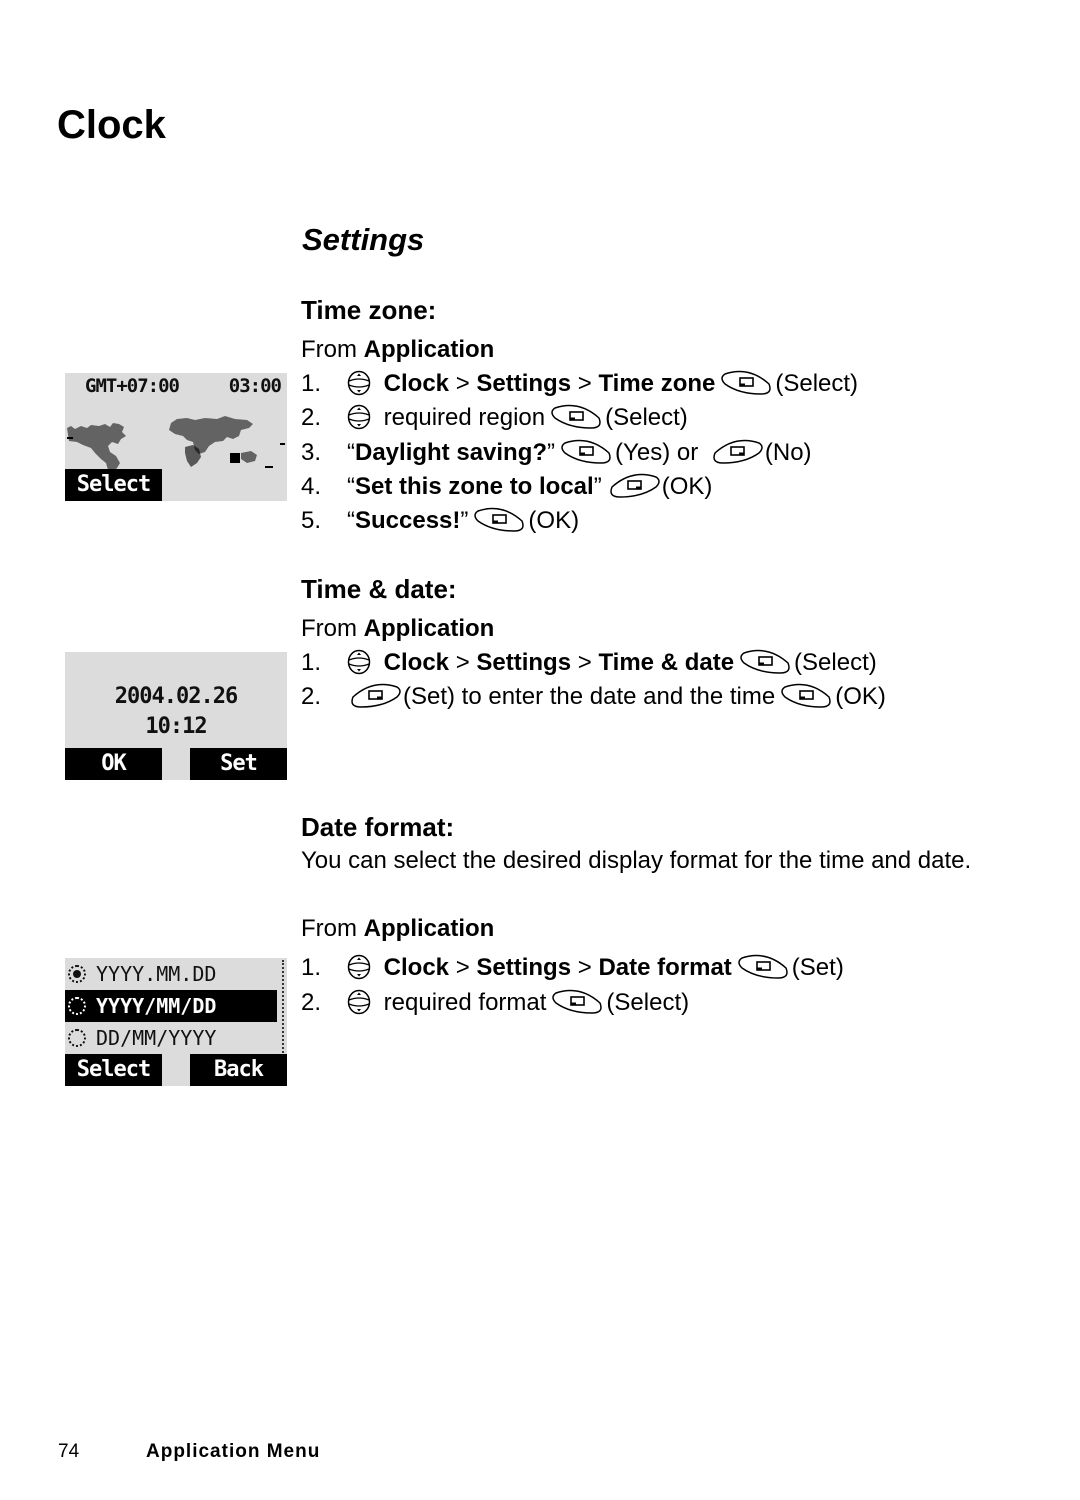  I want to click on format-option: YYYY.MM.DD, so click(171, 974).